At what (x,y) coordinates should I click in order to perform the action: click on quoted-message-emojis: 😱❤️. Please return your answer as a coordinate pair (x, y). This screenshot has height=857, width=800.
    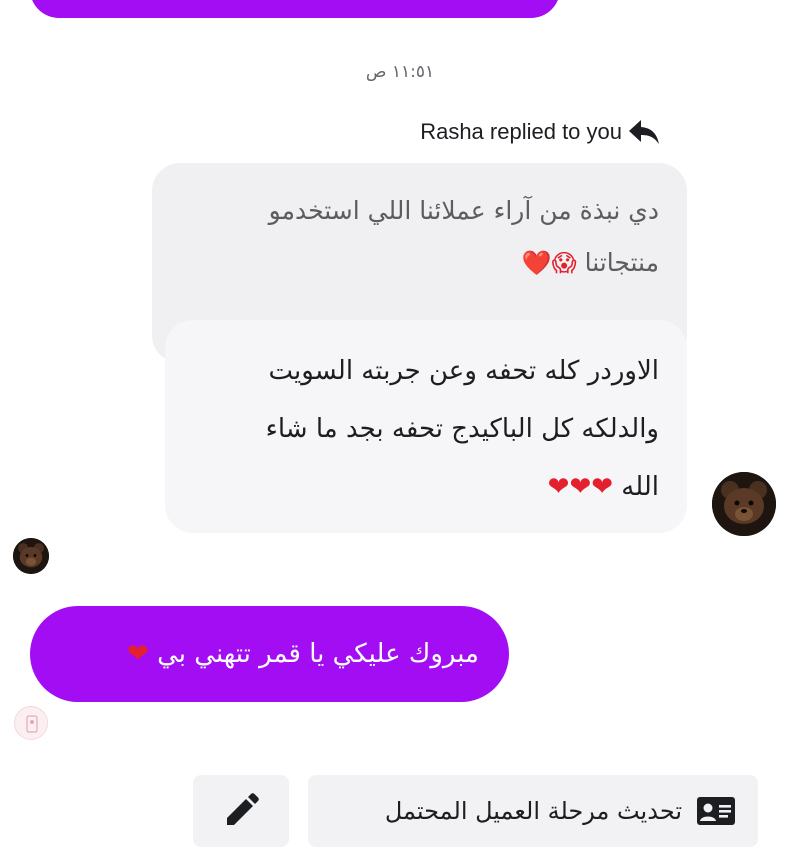
    Looking at the image, I should click on (549, 263).